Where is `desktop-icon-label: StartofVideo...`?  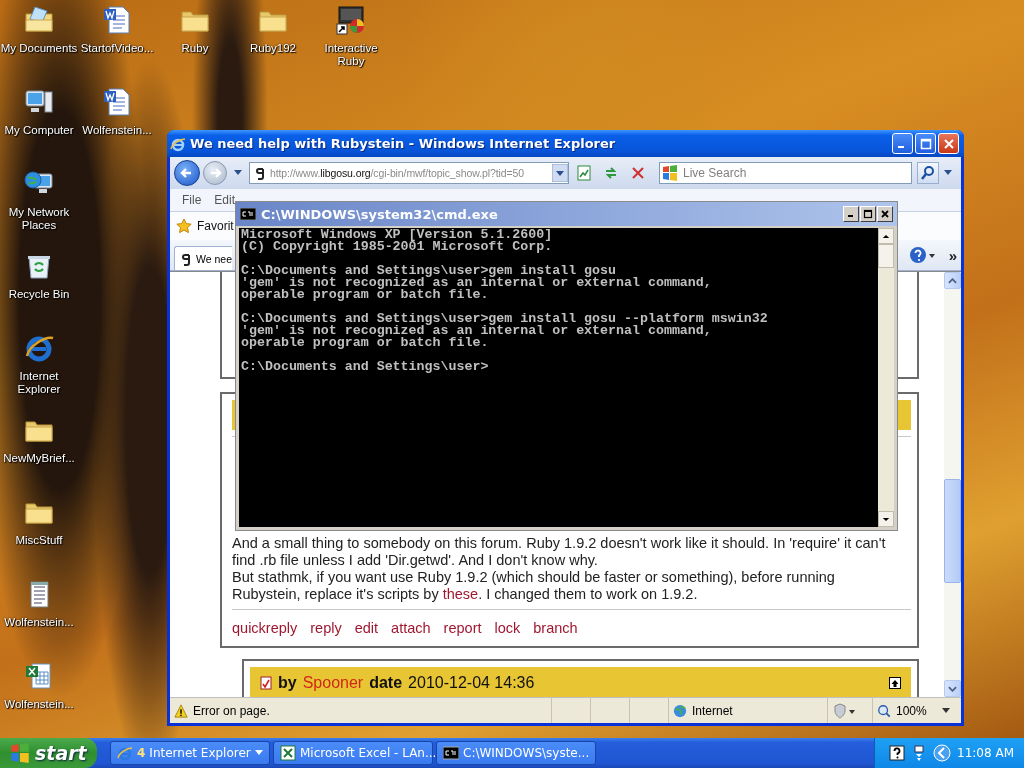 desktop-icon-label: StartofVideo... is located at coordinates (117, 48).